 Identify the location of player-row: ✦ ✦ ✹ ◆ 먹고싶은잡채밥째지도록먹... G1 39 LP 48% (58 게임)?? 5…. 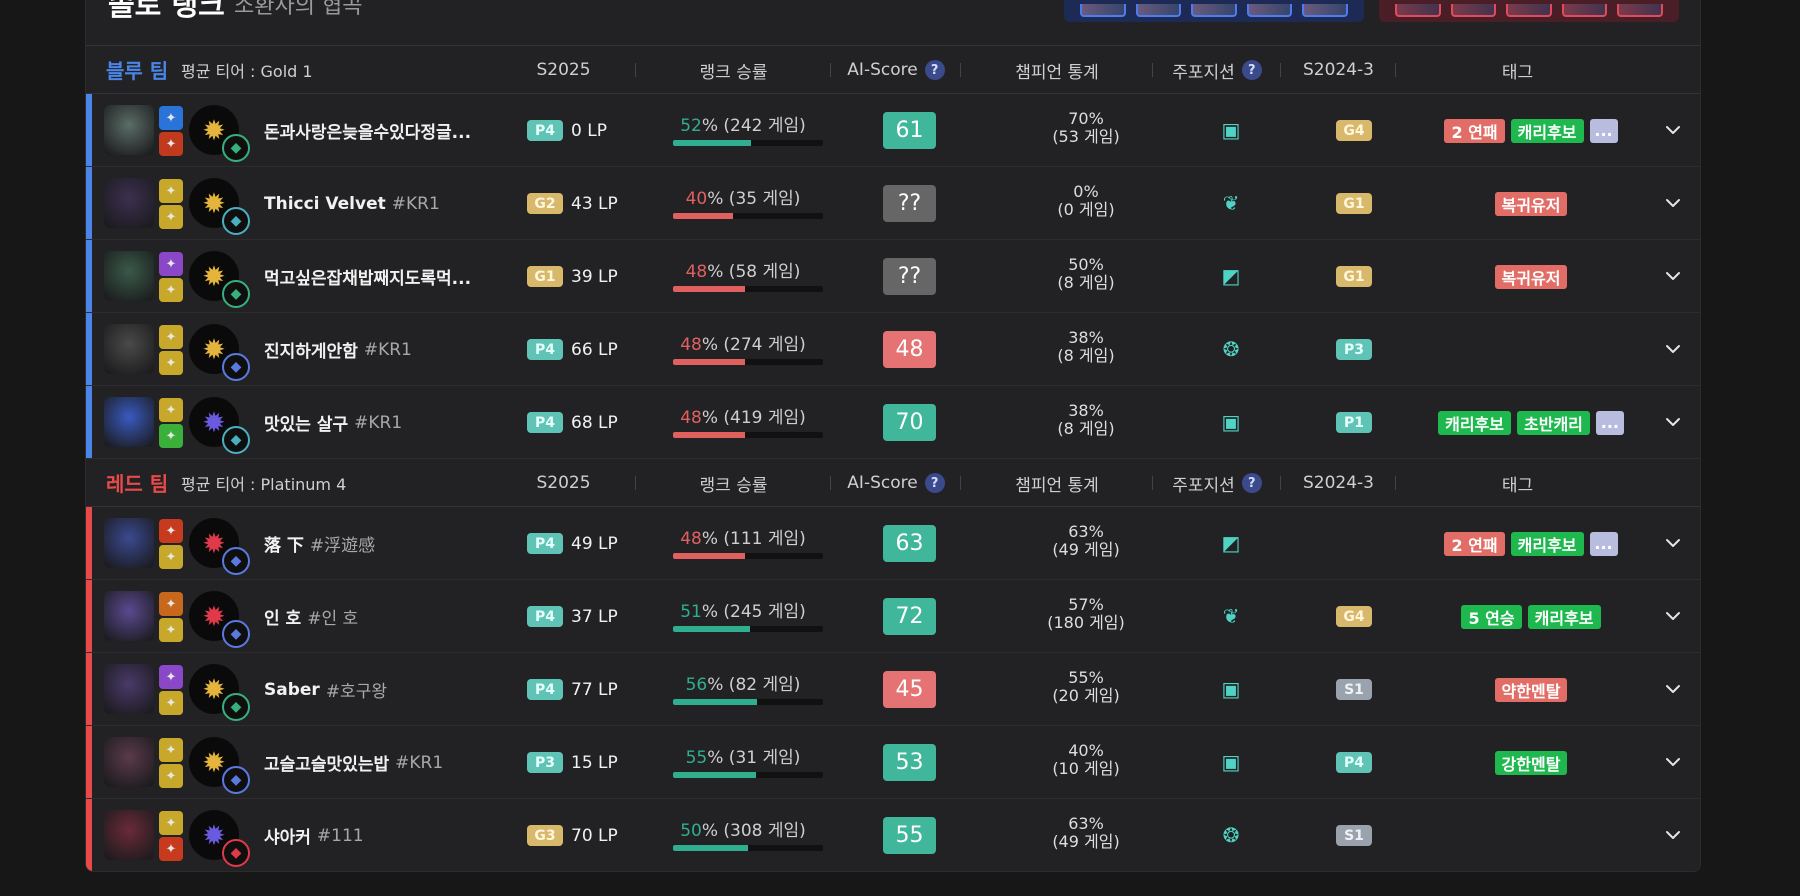
(893, 276).